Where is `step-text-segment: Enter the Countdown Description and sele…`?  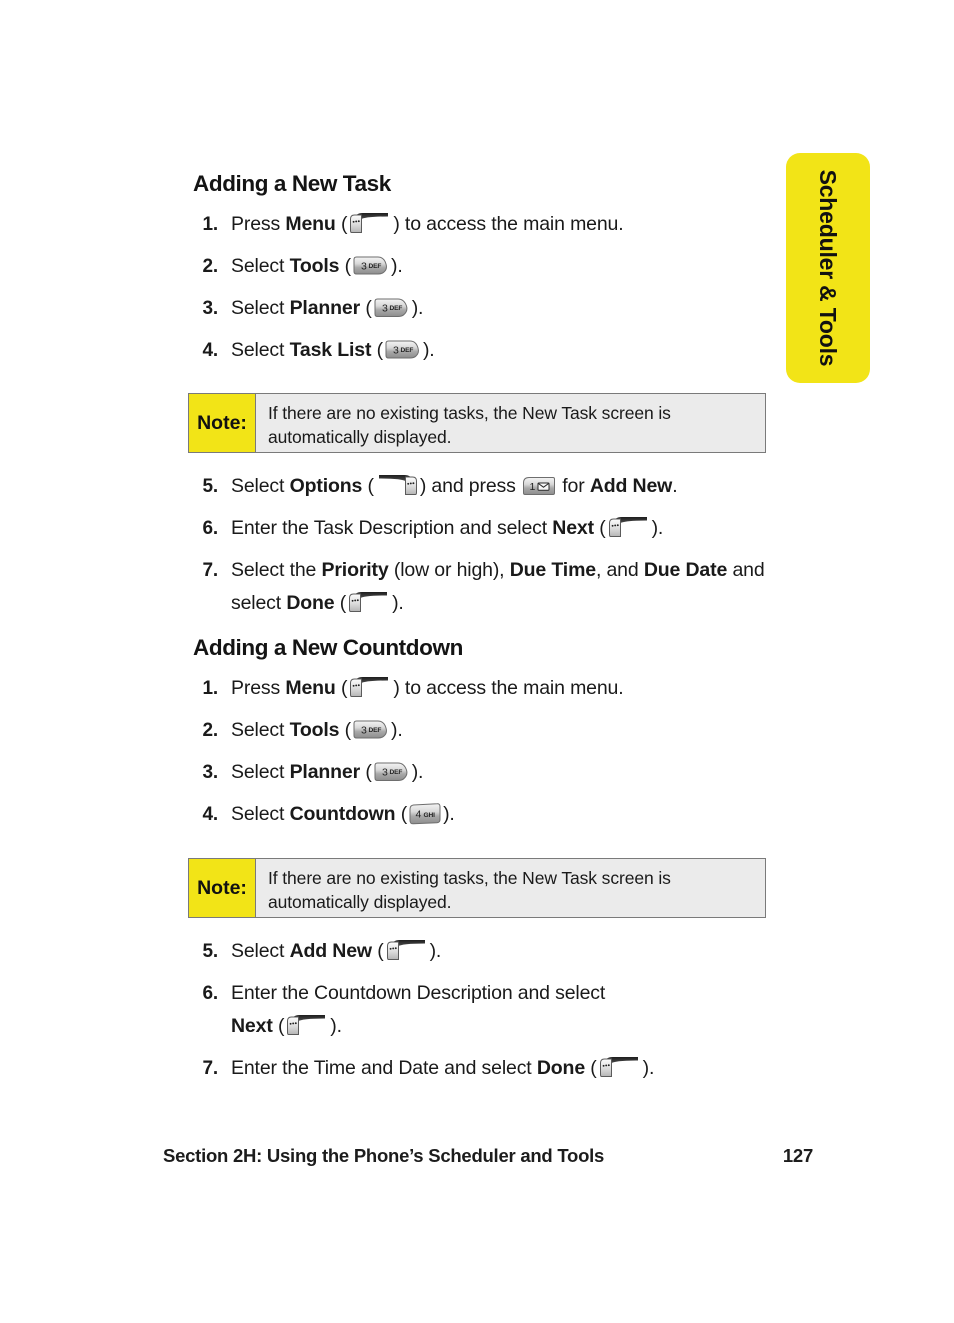
step-text-segment: Enter the Countdown Description and sele… is located at coordinates (418, 993).